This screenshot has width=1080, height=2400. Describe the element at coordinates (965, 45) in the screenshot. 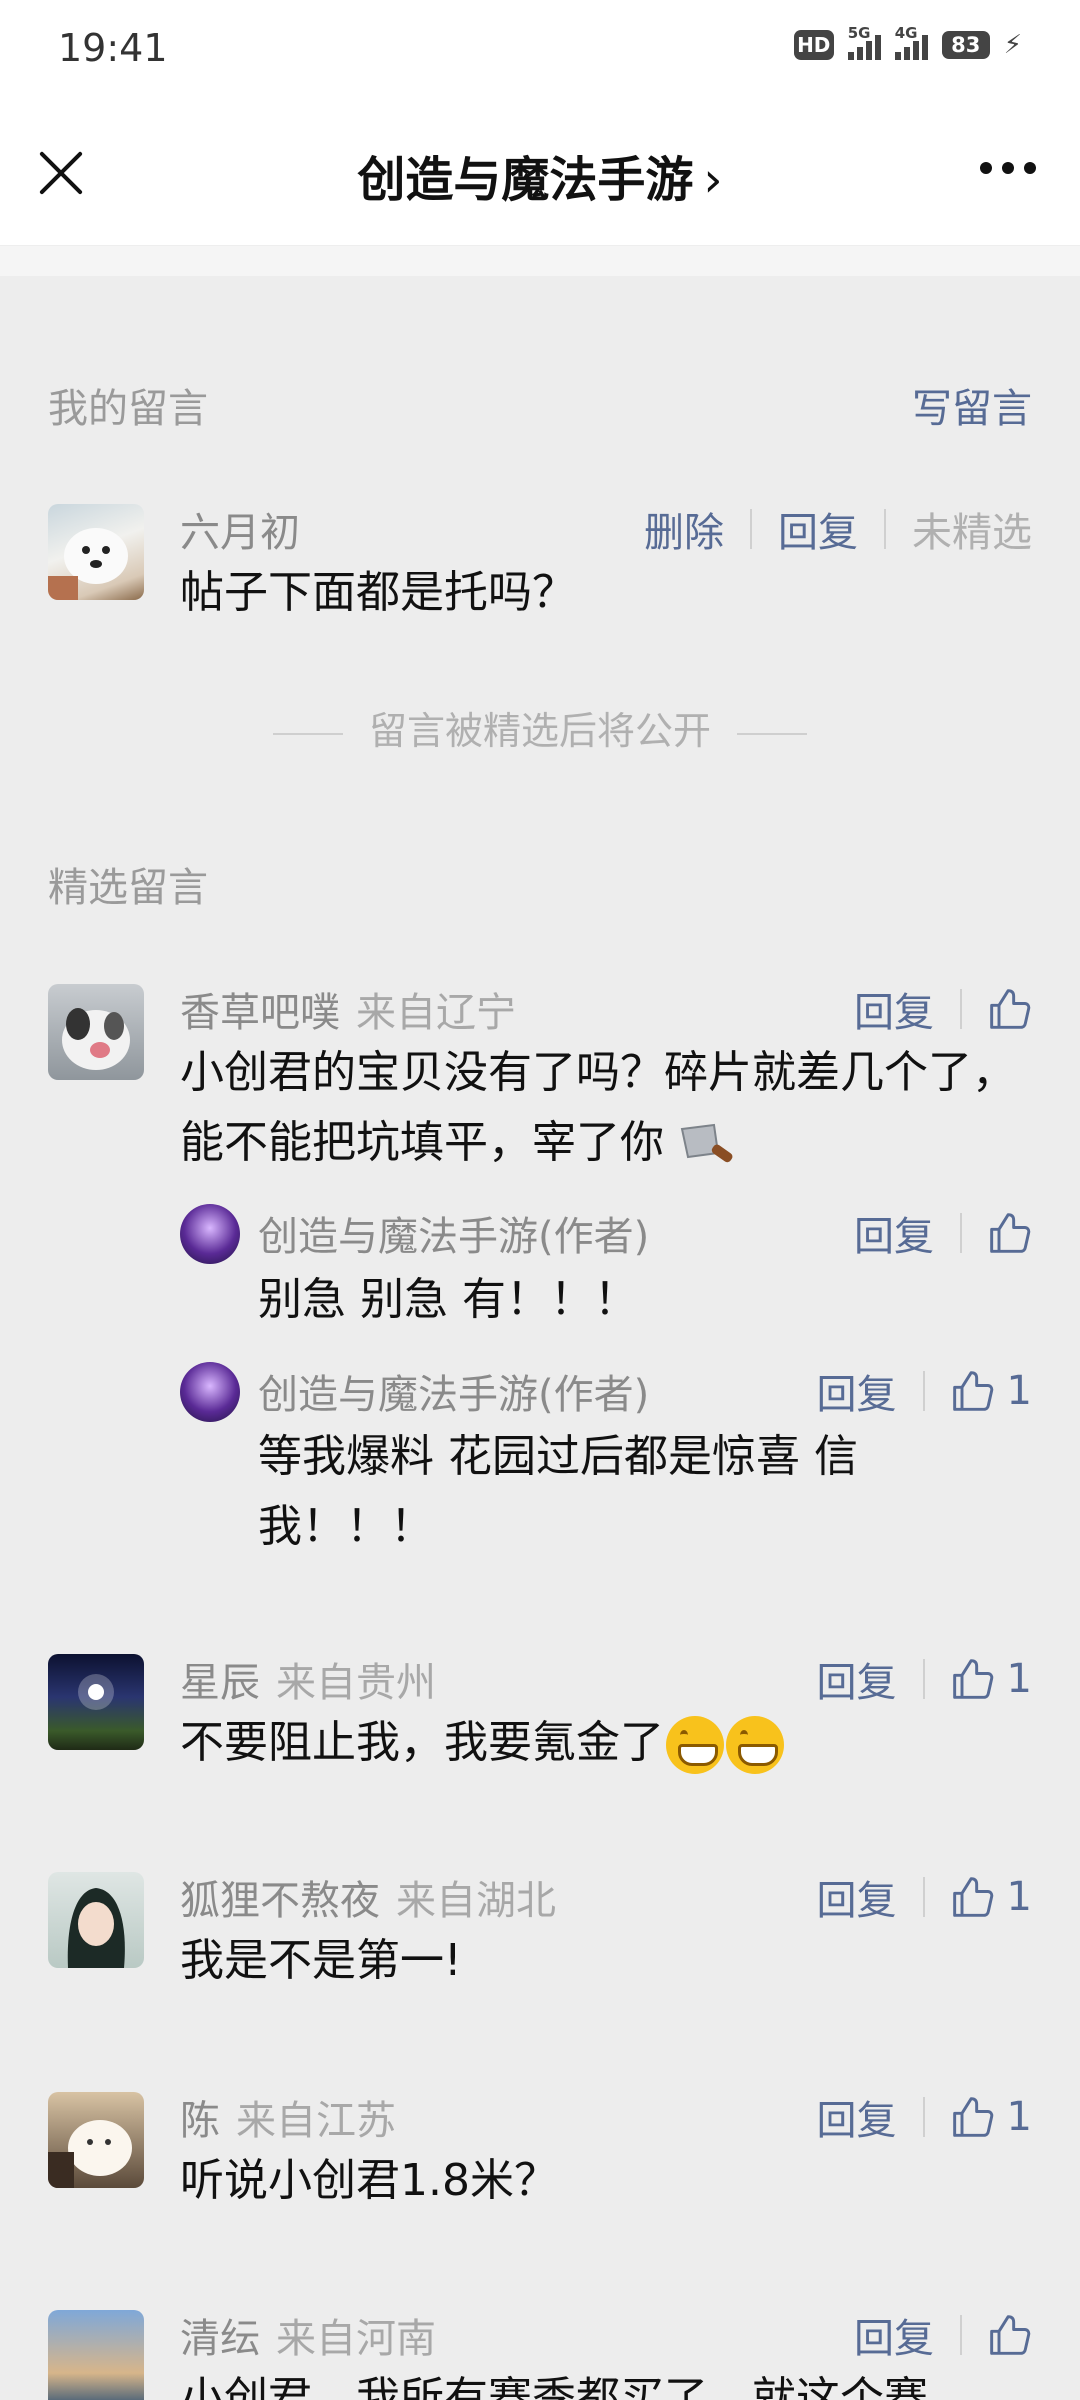

I see `battery-icon: 83` at that location.